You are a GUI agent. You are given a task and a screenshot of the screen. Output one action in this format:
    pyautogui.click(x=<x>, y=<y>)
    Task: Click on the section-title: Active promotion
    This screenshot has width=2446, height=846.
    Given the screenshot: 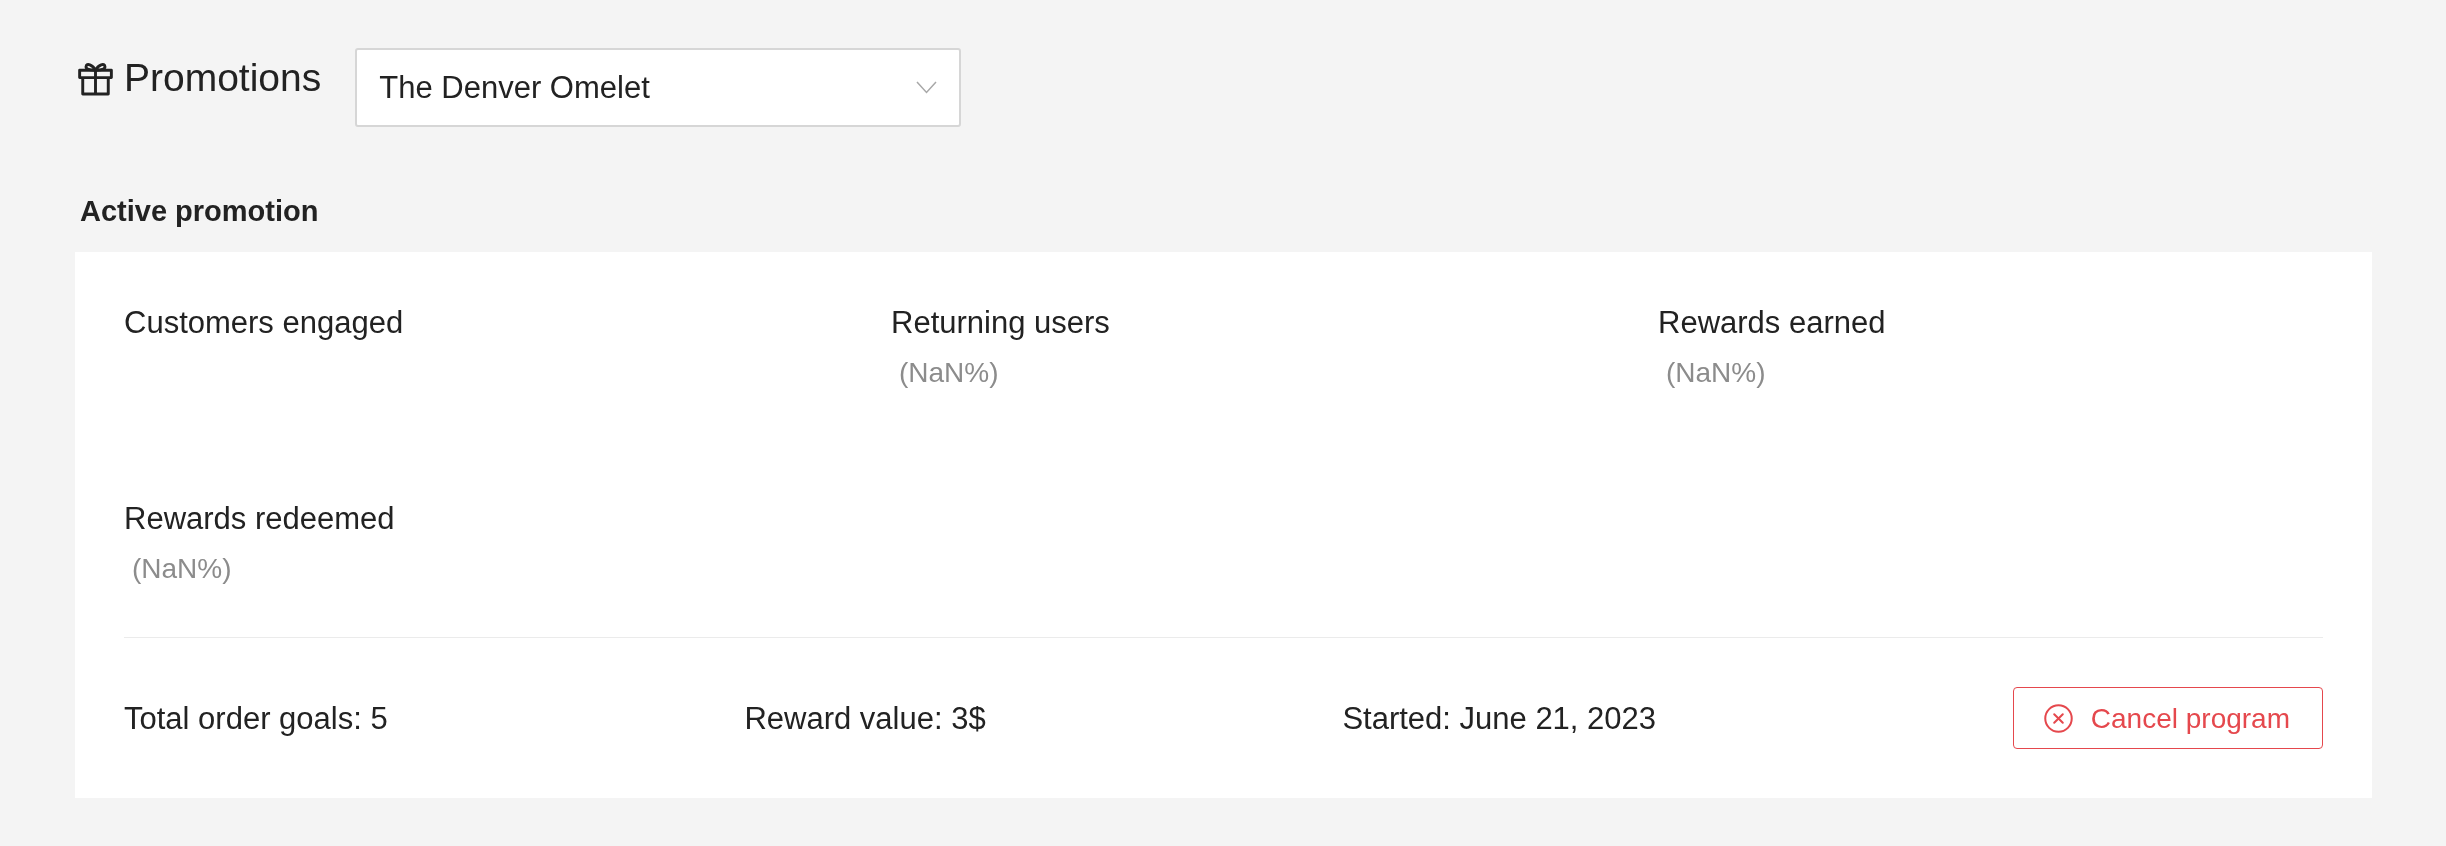 What is the action you would take?
    pyautogui.click(x=199, y=211)
    